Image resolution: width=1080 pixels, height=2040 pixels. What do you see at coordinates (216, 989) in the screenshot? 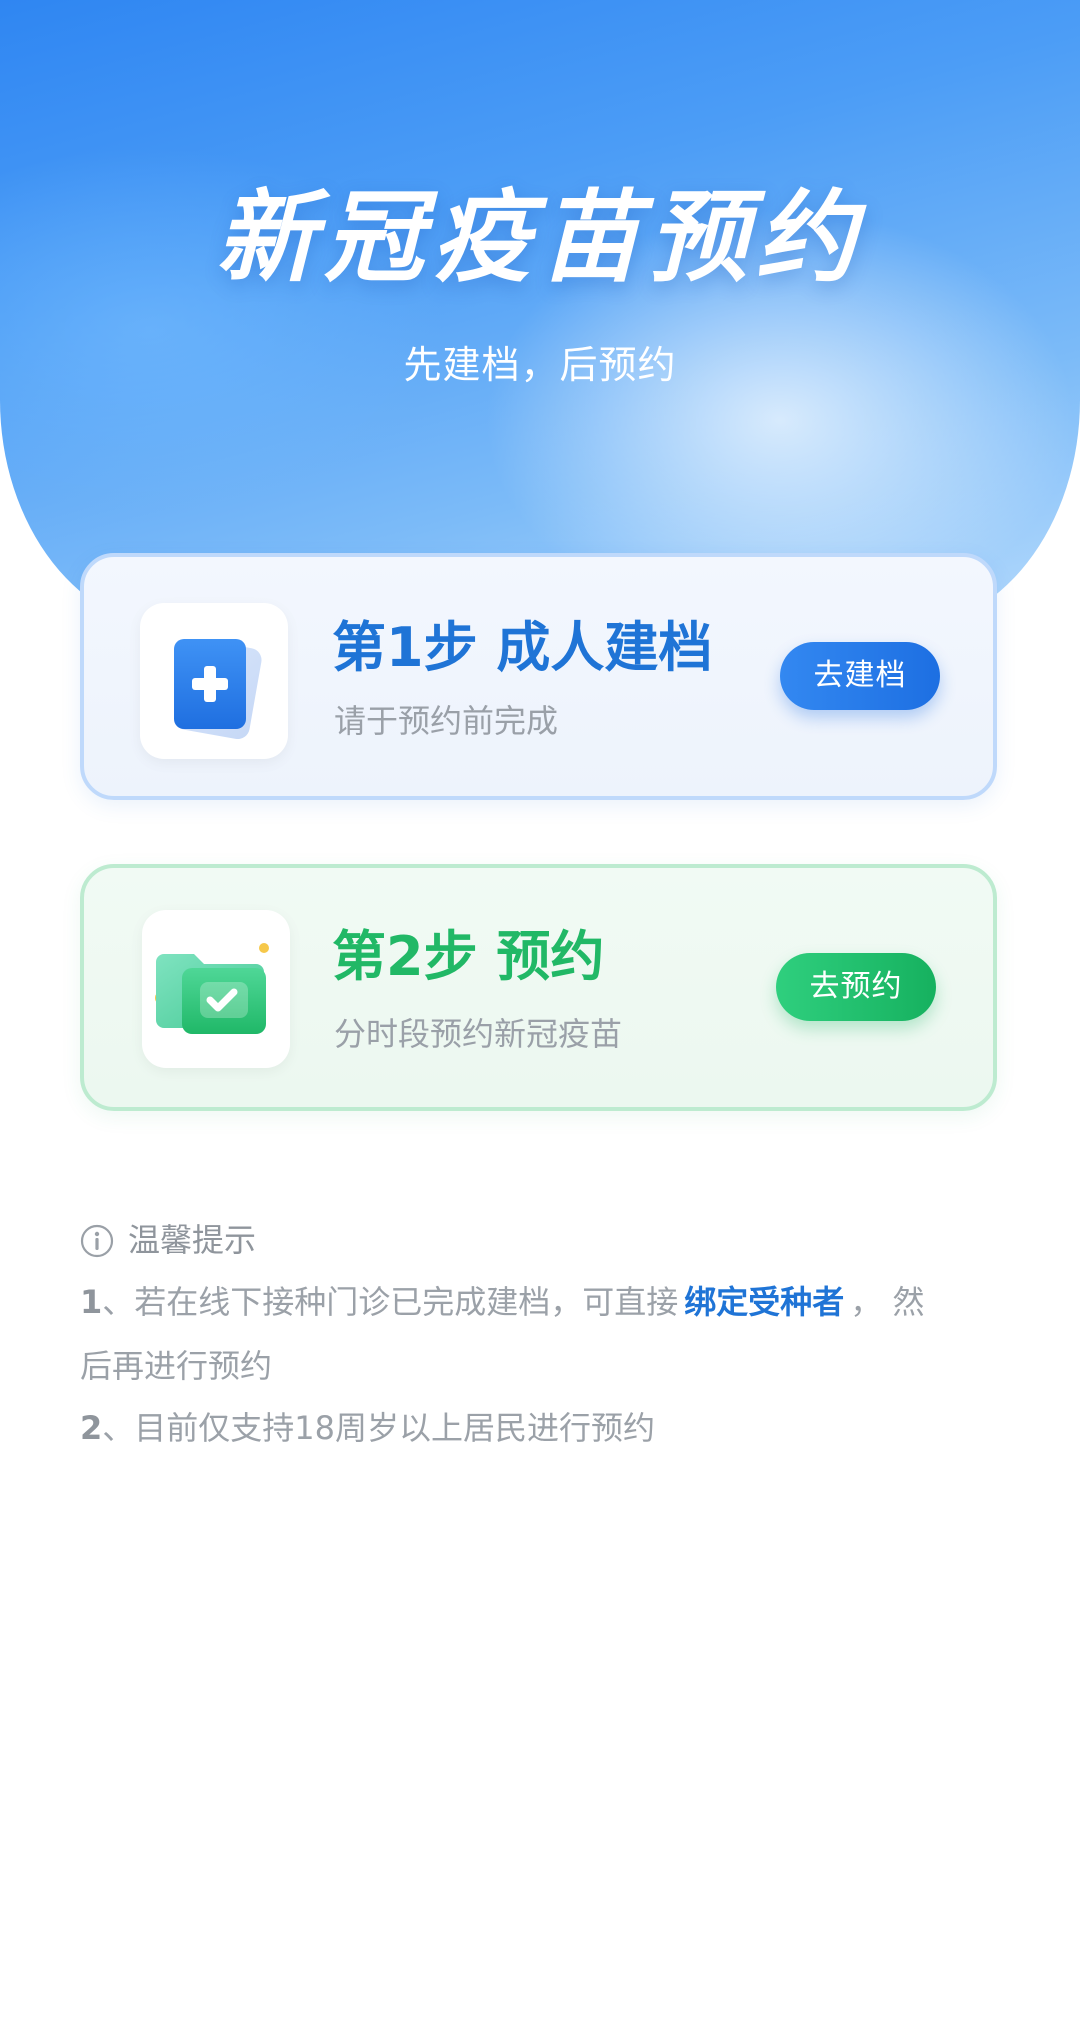
I see `folder-check-icon` at bounding box center [216, 989].